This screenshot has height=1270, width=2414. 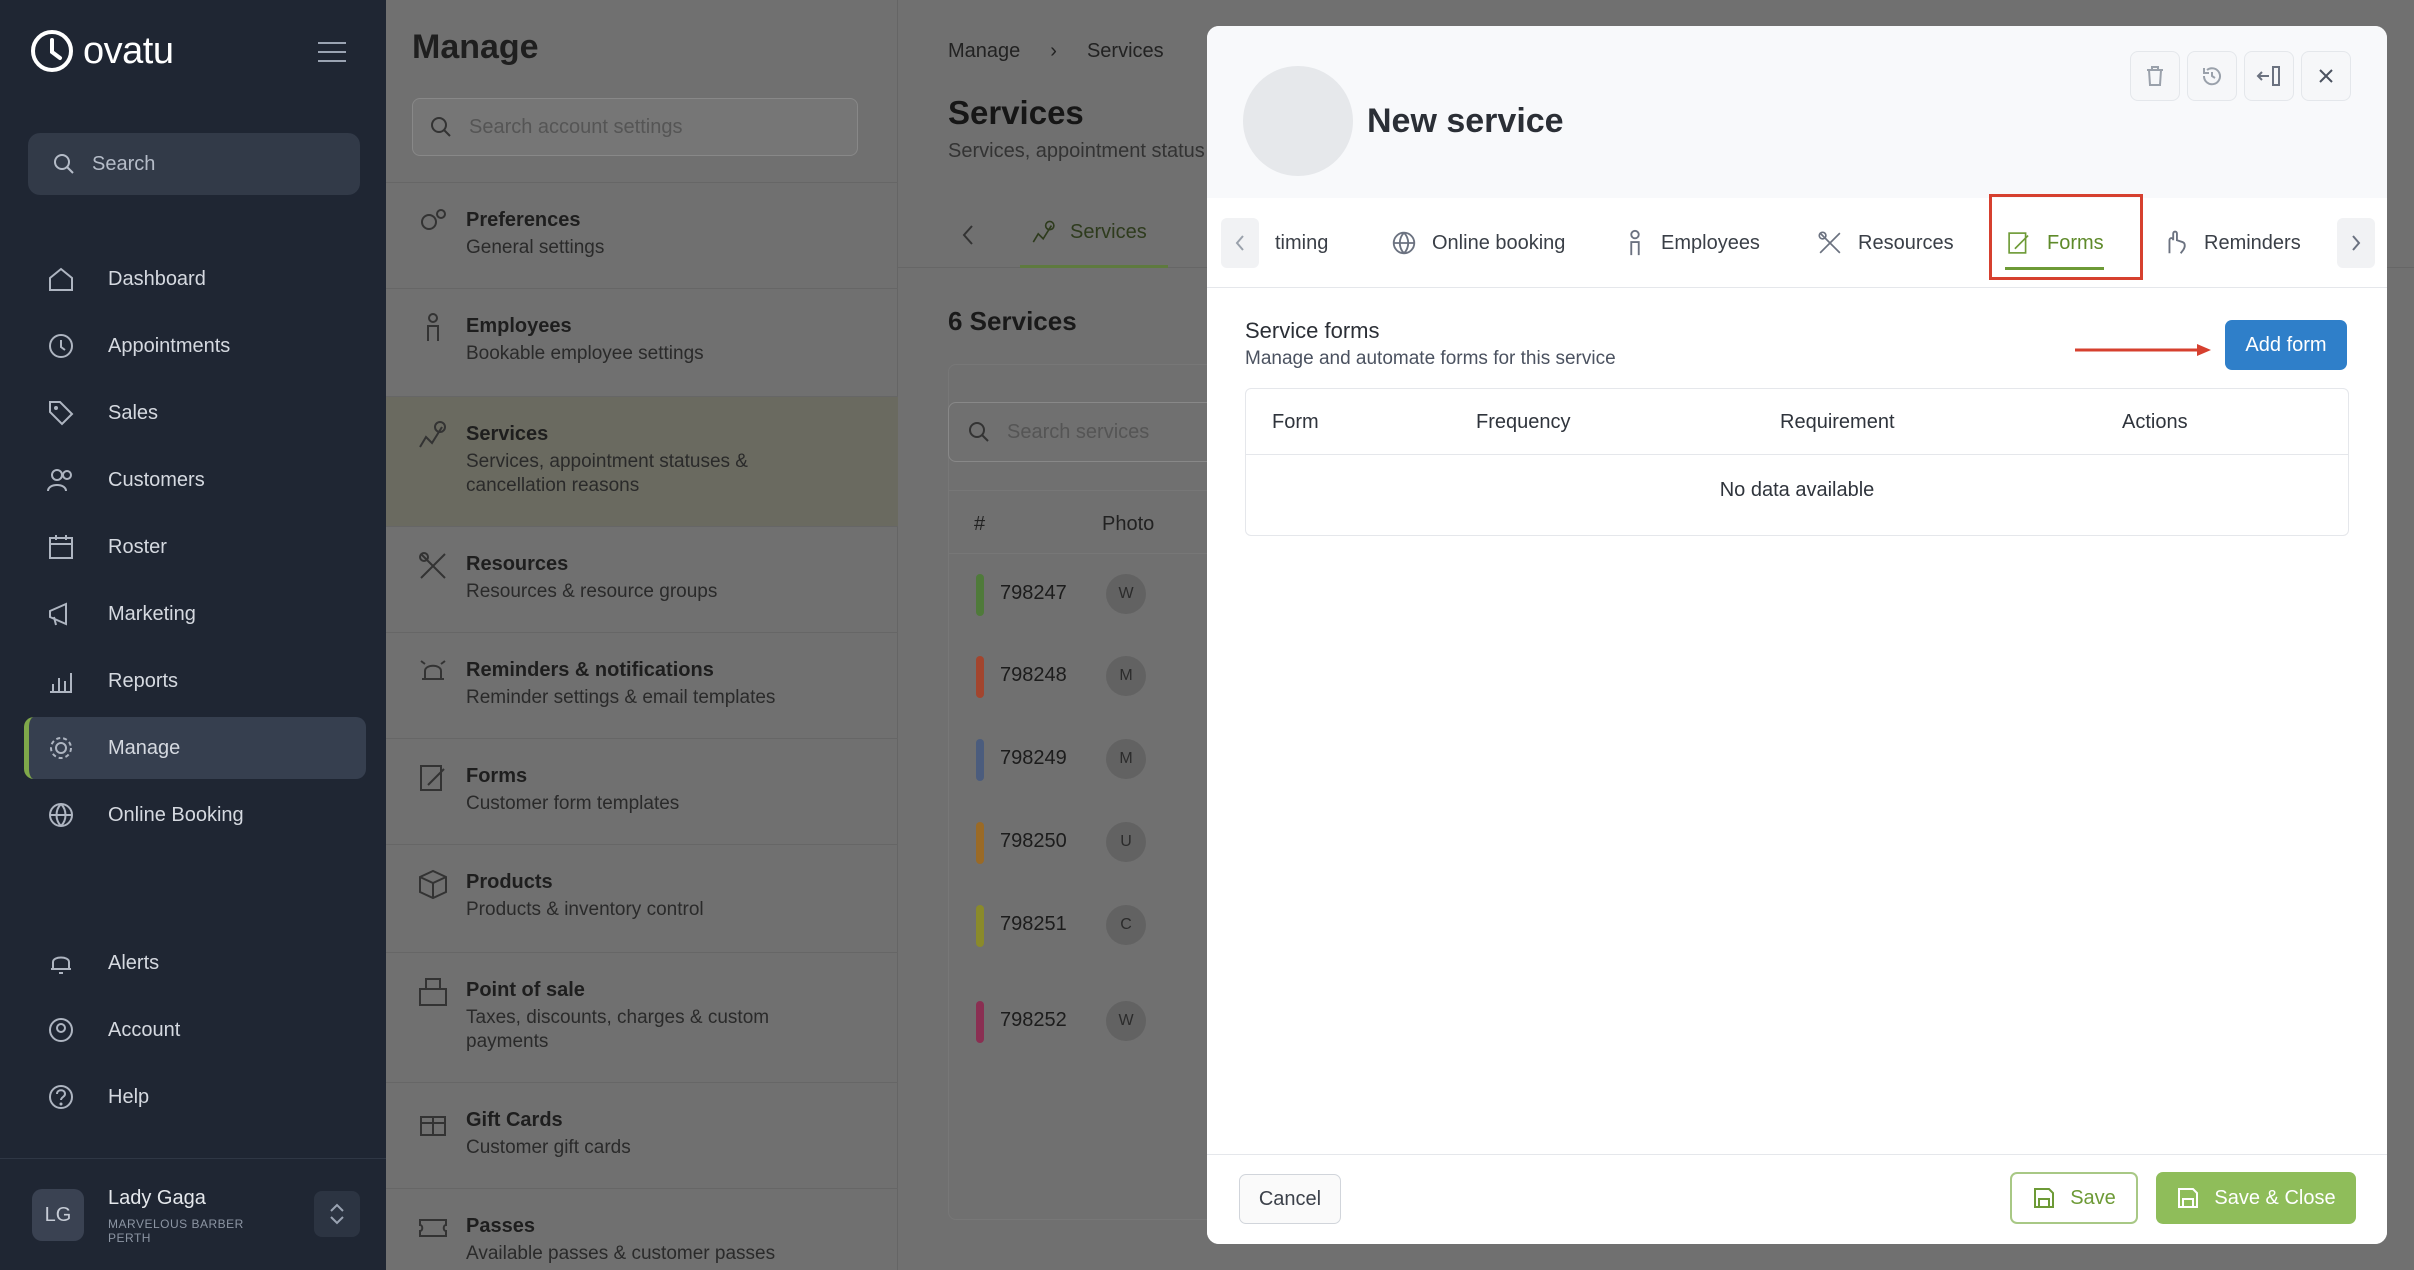 I want to click on sidebar-item-alerts: Alerts, so click(x=195, y=963).